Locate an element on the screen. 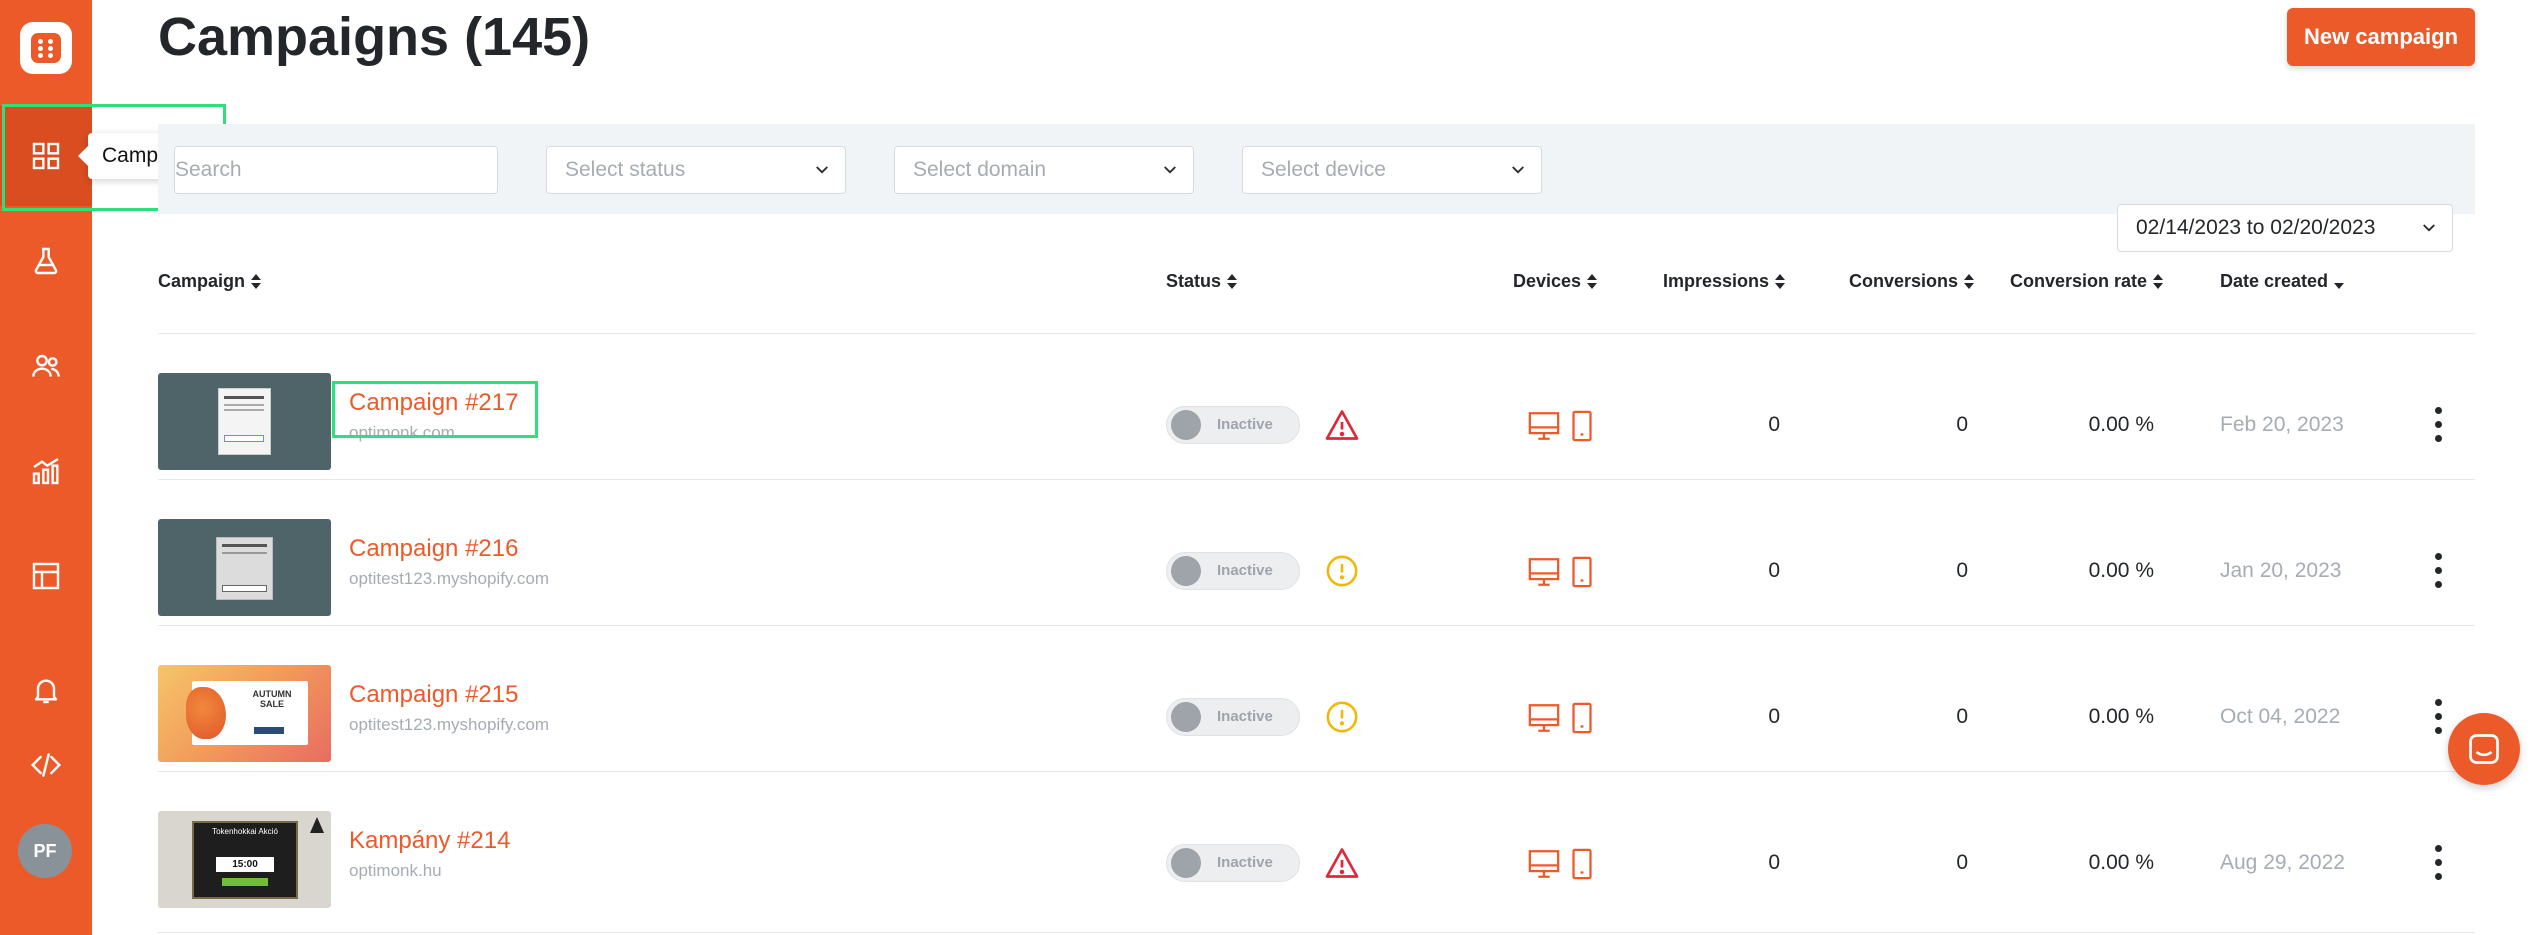 This screenshot has height=935, width=2535. status-select: Select status is located at coordinates (696, 170).